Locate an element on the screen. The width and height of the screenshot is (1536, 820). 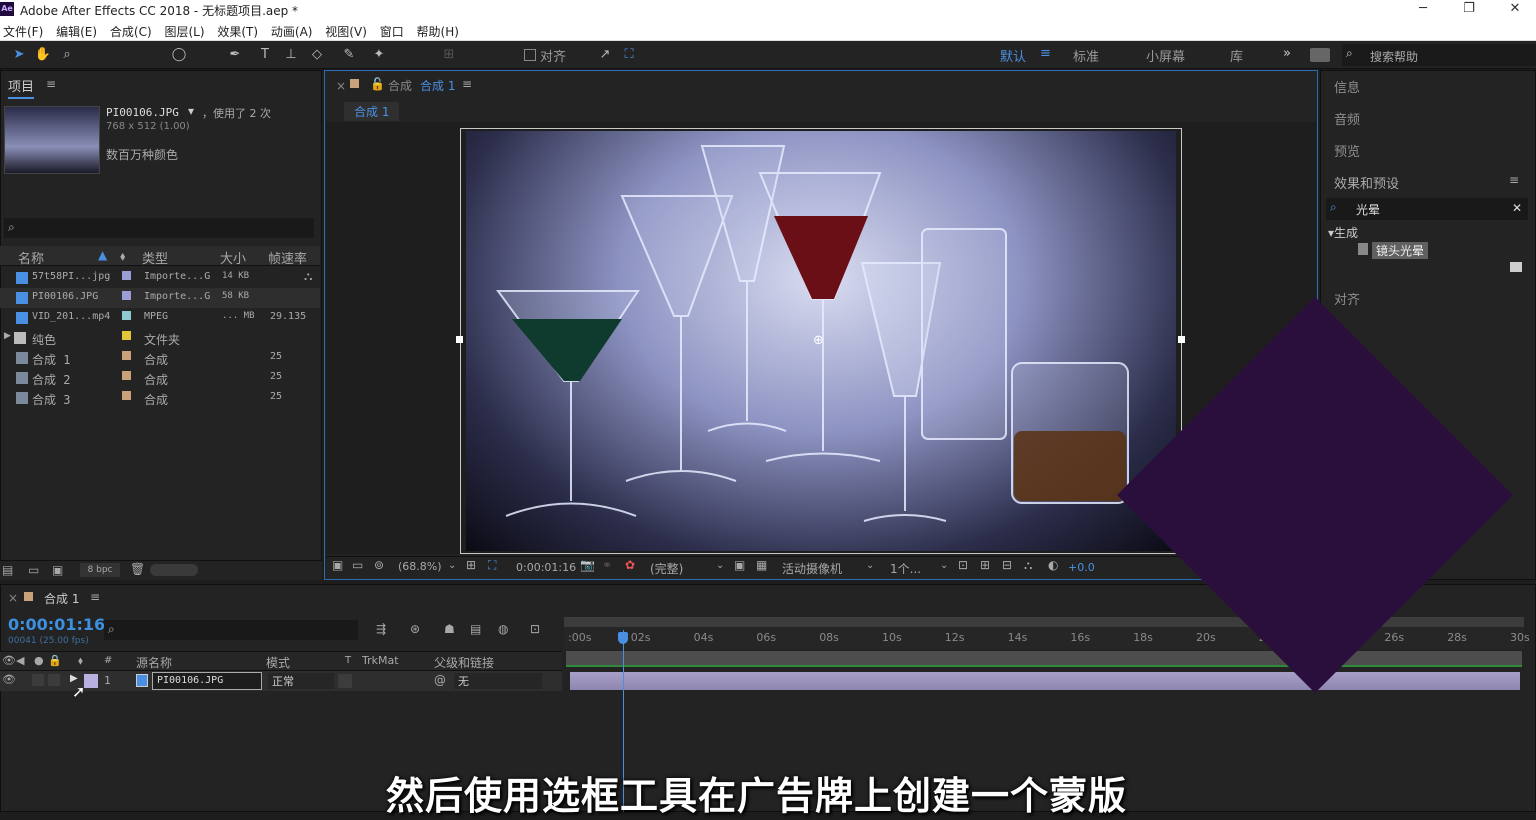
help-search: ⌕ 搜索帮助 is located at coordinates (1439, 55).